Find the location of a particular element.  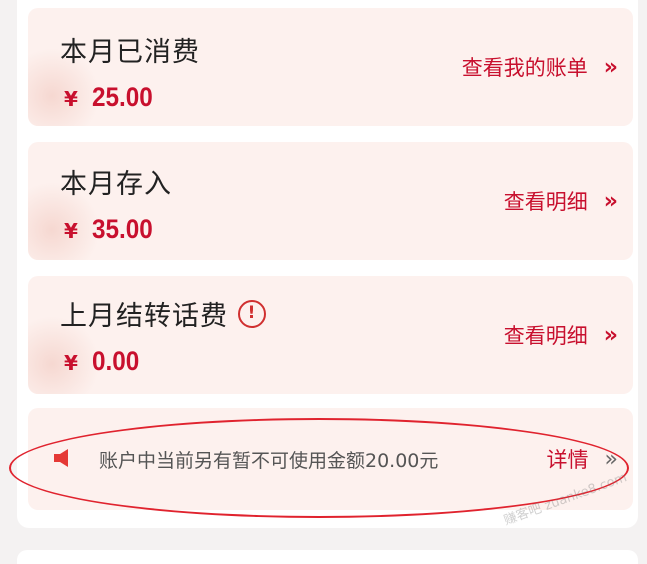

deposit-amount: ¥ 35.00 is located at coordinates (112, 229).